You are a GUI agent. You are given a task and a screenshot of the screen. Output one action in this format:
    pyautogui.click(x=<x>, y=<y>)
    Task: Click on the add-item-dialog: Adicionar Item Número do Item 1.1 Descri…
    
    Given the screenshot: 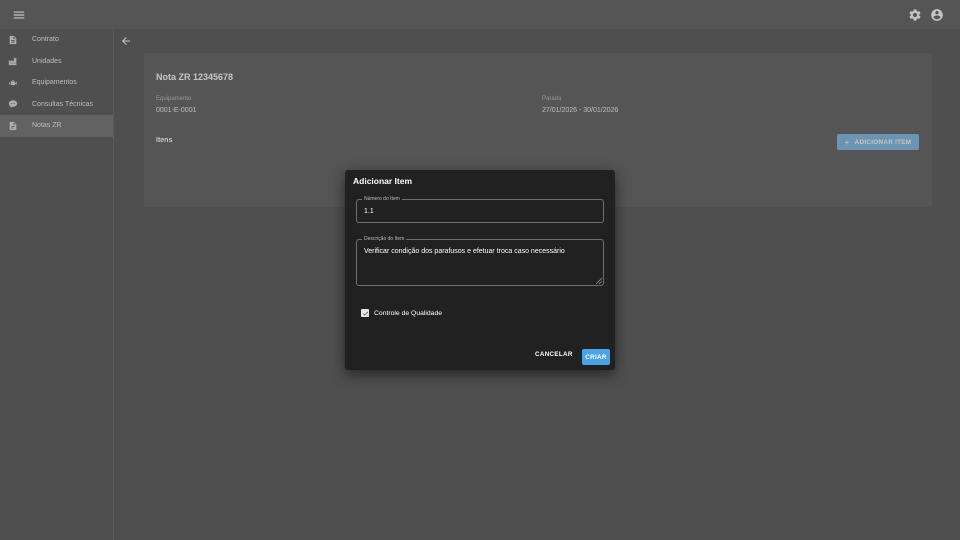 What is the action you would take?
    pyautogui.click(x=480, y=270)
    